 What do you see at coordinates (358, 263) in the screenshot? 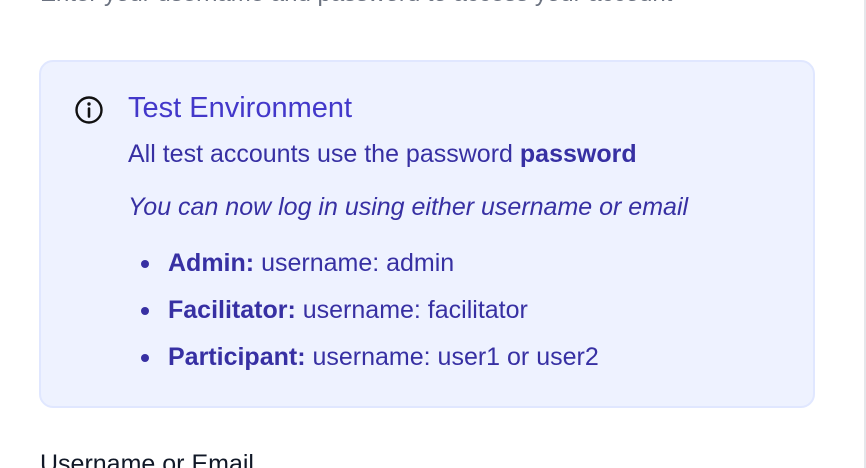
I see `account-detail: username: admin` at bounding box center [358, 263].